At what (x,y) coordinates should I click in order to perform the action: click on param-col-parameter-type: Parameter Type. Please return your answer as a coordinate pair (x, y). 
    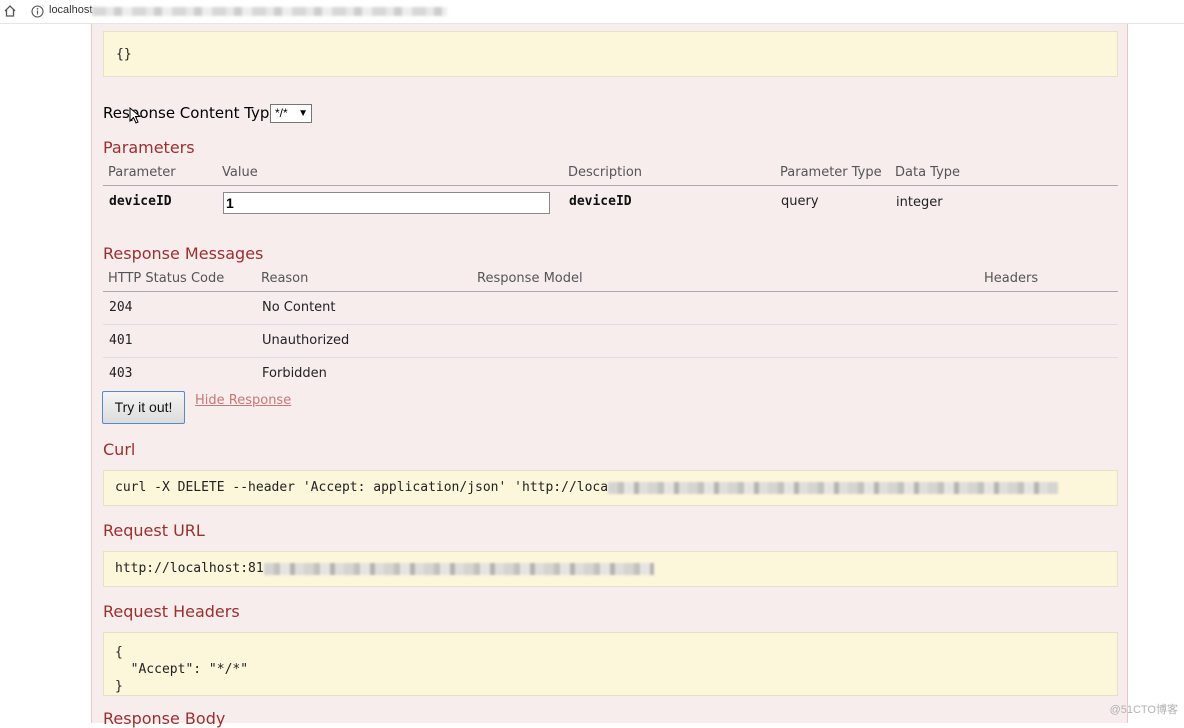
    Looking at the image, I should click on (831, 172).